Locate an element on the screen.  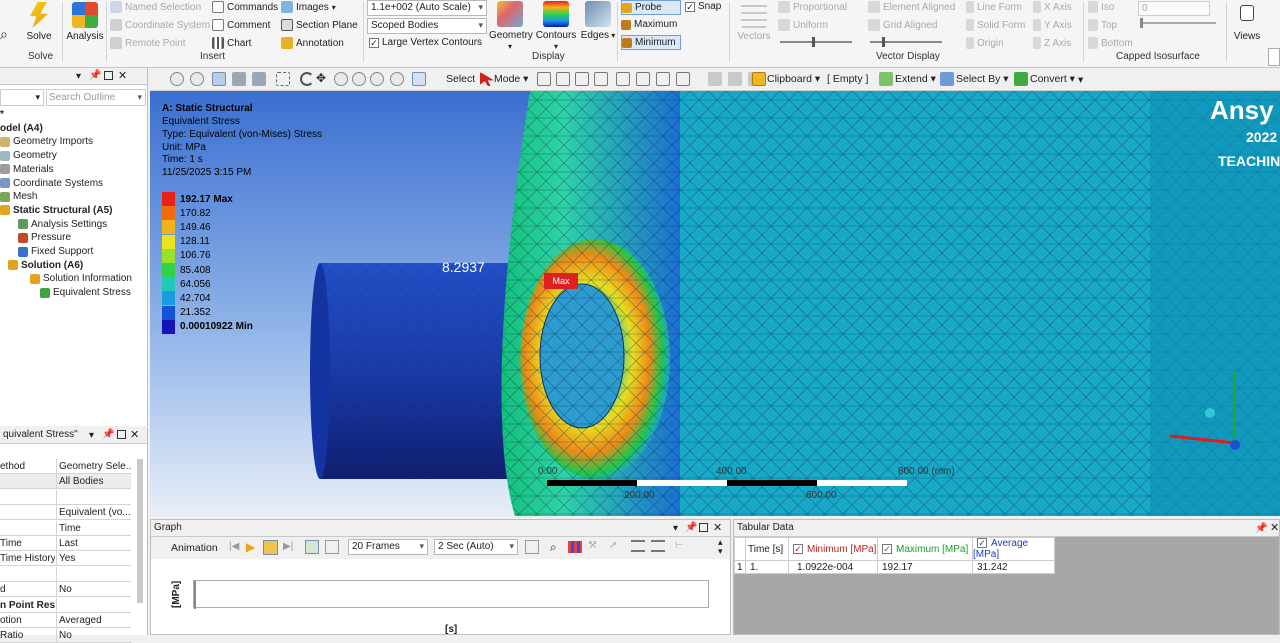
cube-face-icon is located at coordinates (259, 79).